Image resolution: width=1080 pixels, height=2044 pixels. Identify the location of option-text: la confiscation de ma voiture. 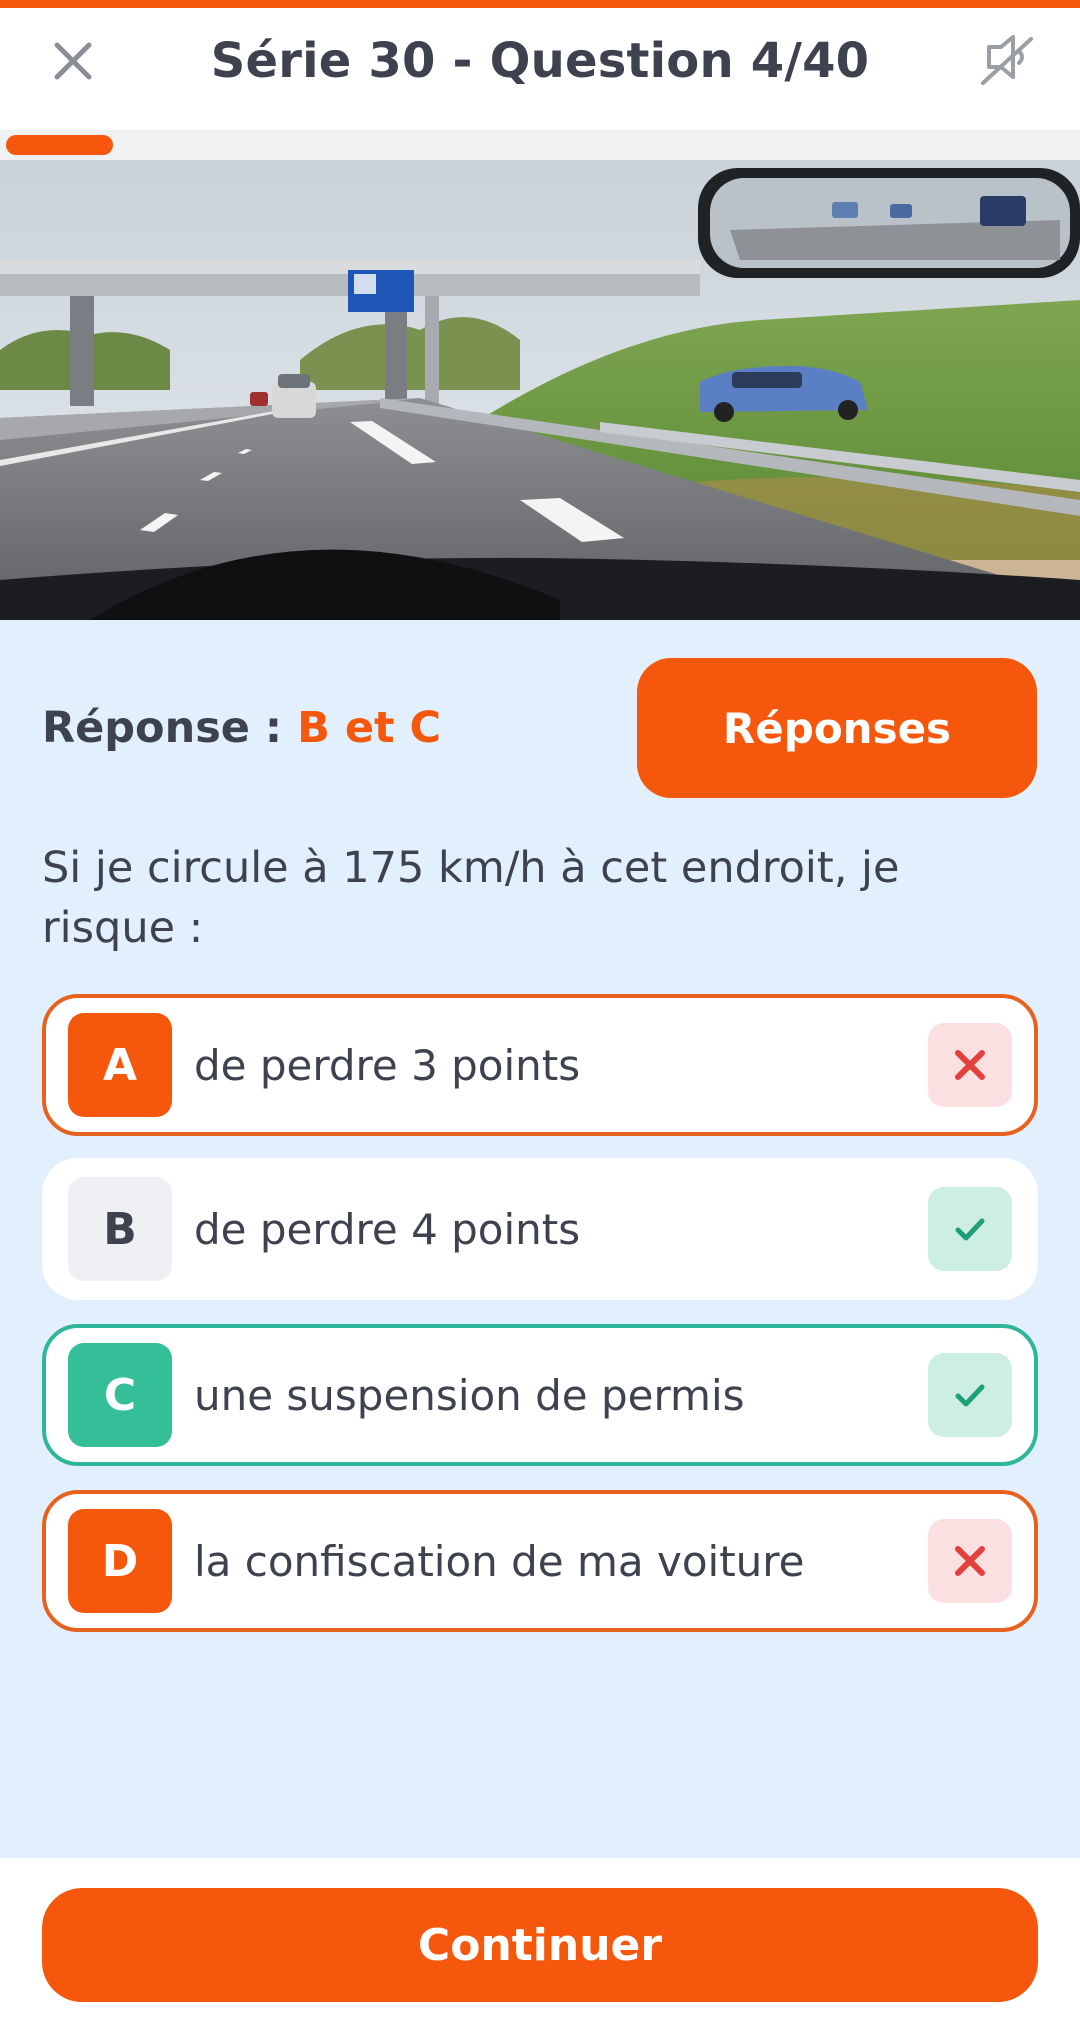
(499, 1561).